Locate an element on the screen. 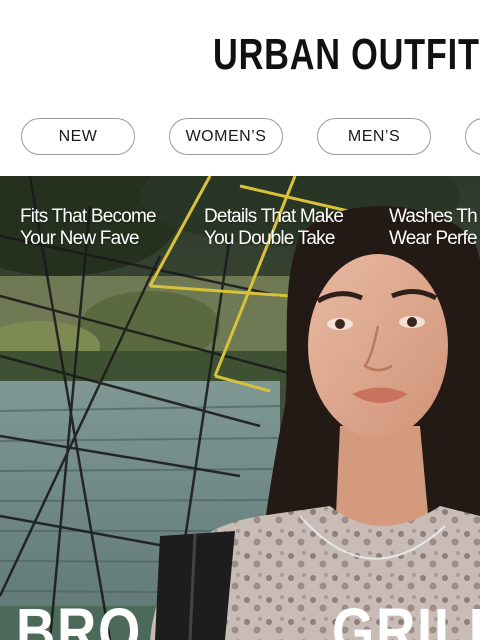 This screenshot has height=640, width=480. hero-caption-fits: Fits That Become Your New Fave is located at coordinates (88, 228).